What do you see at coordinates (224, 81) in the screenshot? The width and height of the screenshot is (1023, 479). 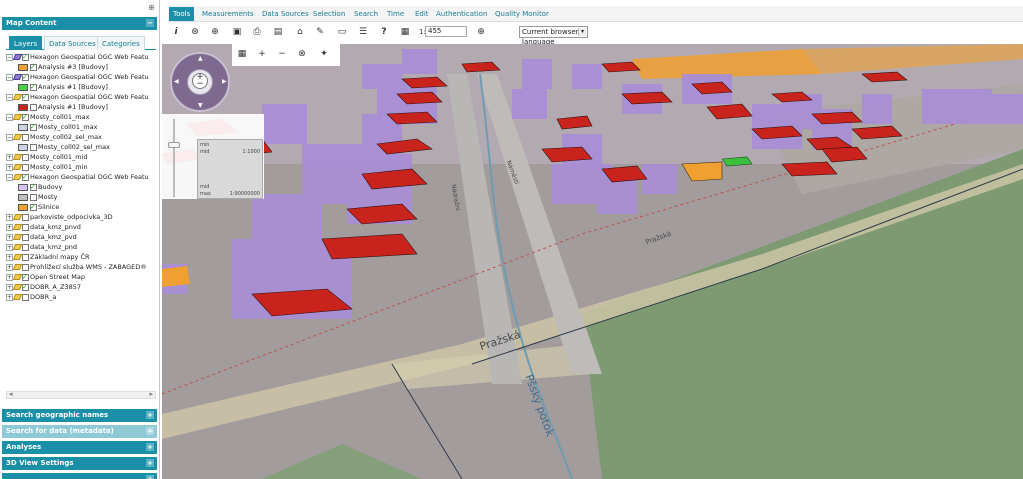 I see `arrow-right-icon: ▶` at bounding box center [224, 81].